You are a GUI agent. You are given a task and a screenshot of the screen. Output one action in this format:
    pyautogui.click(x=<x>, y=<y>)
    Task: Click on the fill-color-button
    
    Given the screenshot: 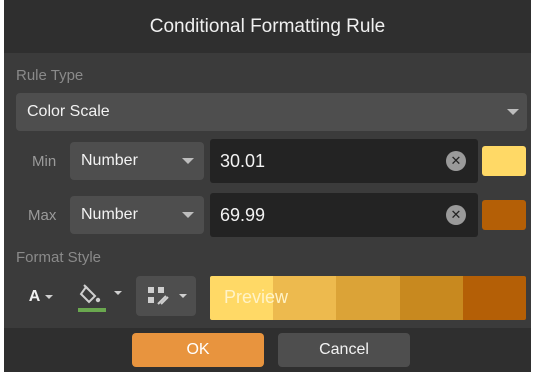 What is the action you would take?
    pyautogui.click(x=98, y=297)
    